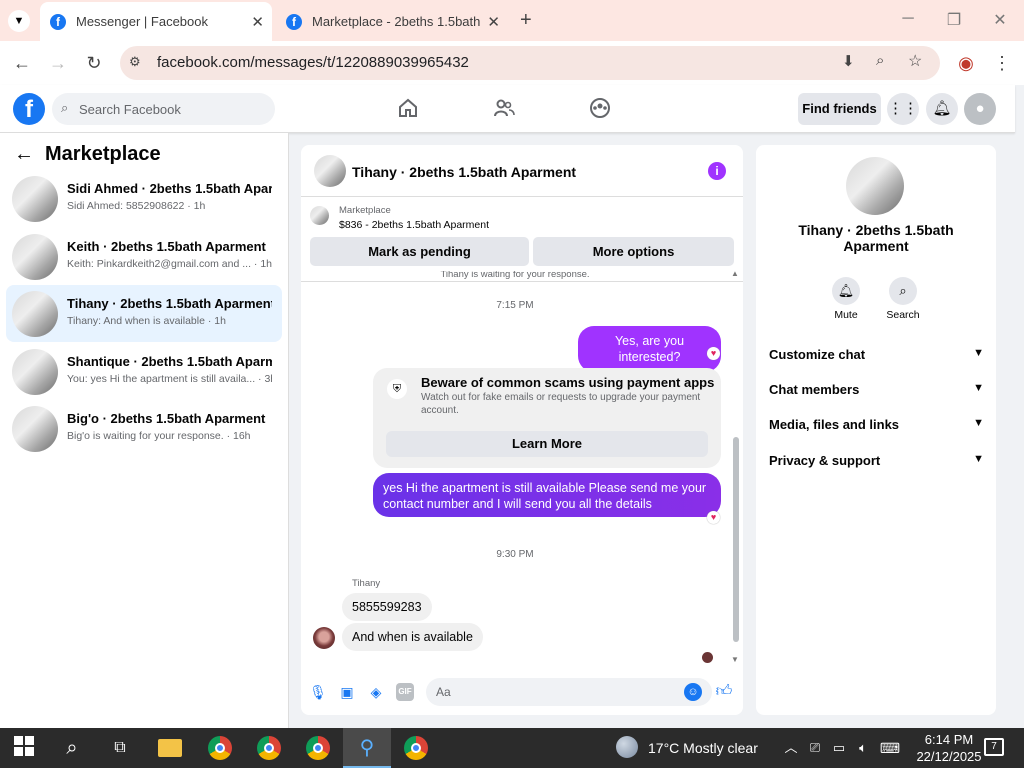  I want to click on site-info-icon: ⚙, so click(135, 62).